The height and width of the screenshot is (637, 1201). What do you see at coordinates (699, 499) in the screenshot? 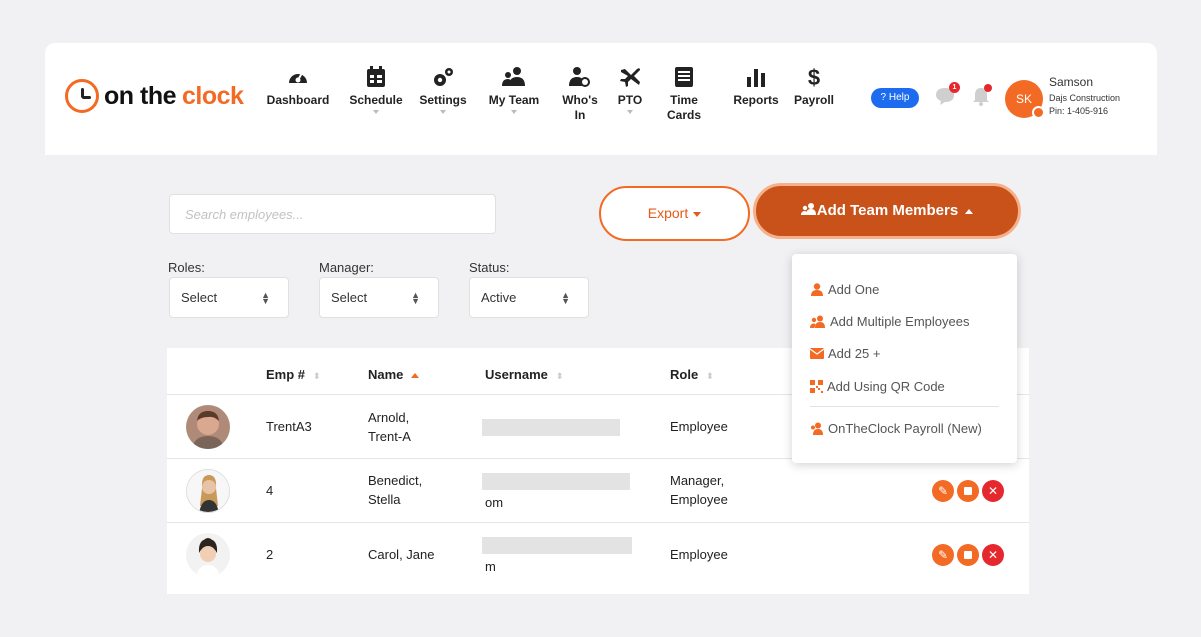
I see `role-line-2: Employee` at bounding box center [699, 499].